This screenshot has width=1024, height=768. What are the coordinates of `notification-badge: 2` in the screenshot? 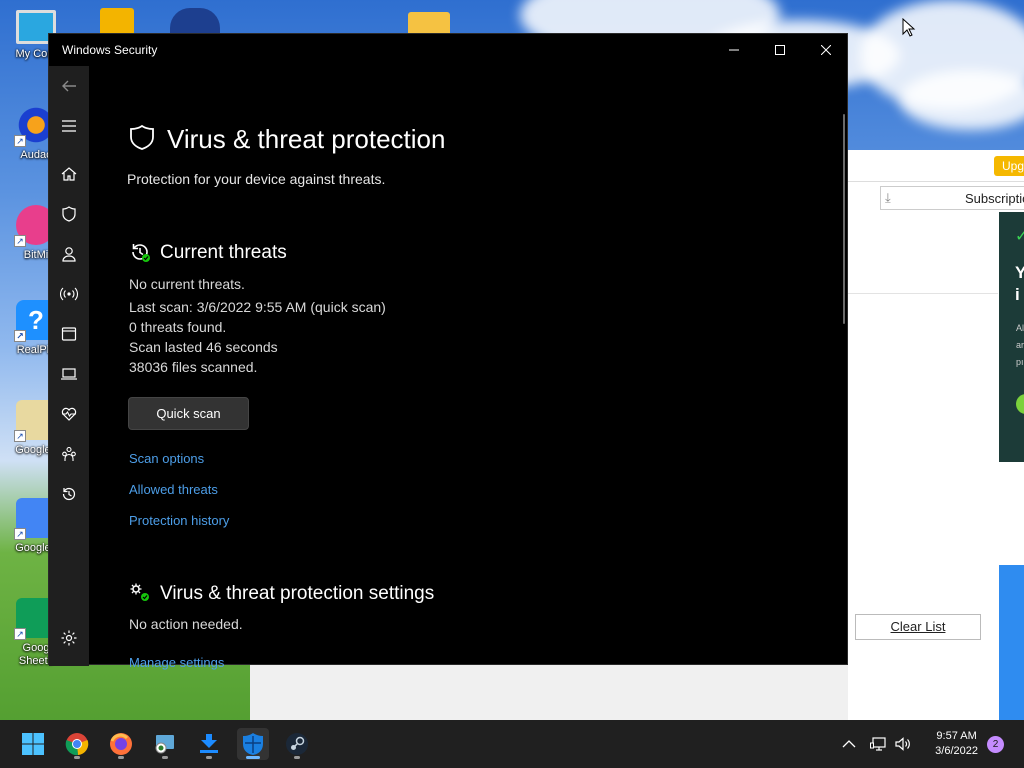 It's located at (995, 744).